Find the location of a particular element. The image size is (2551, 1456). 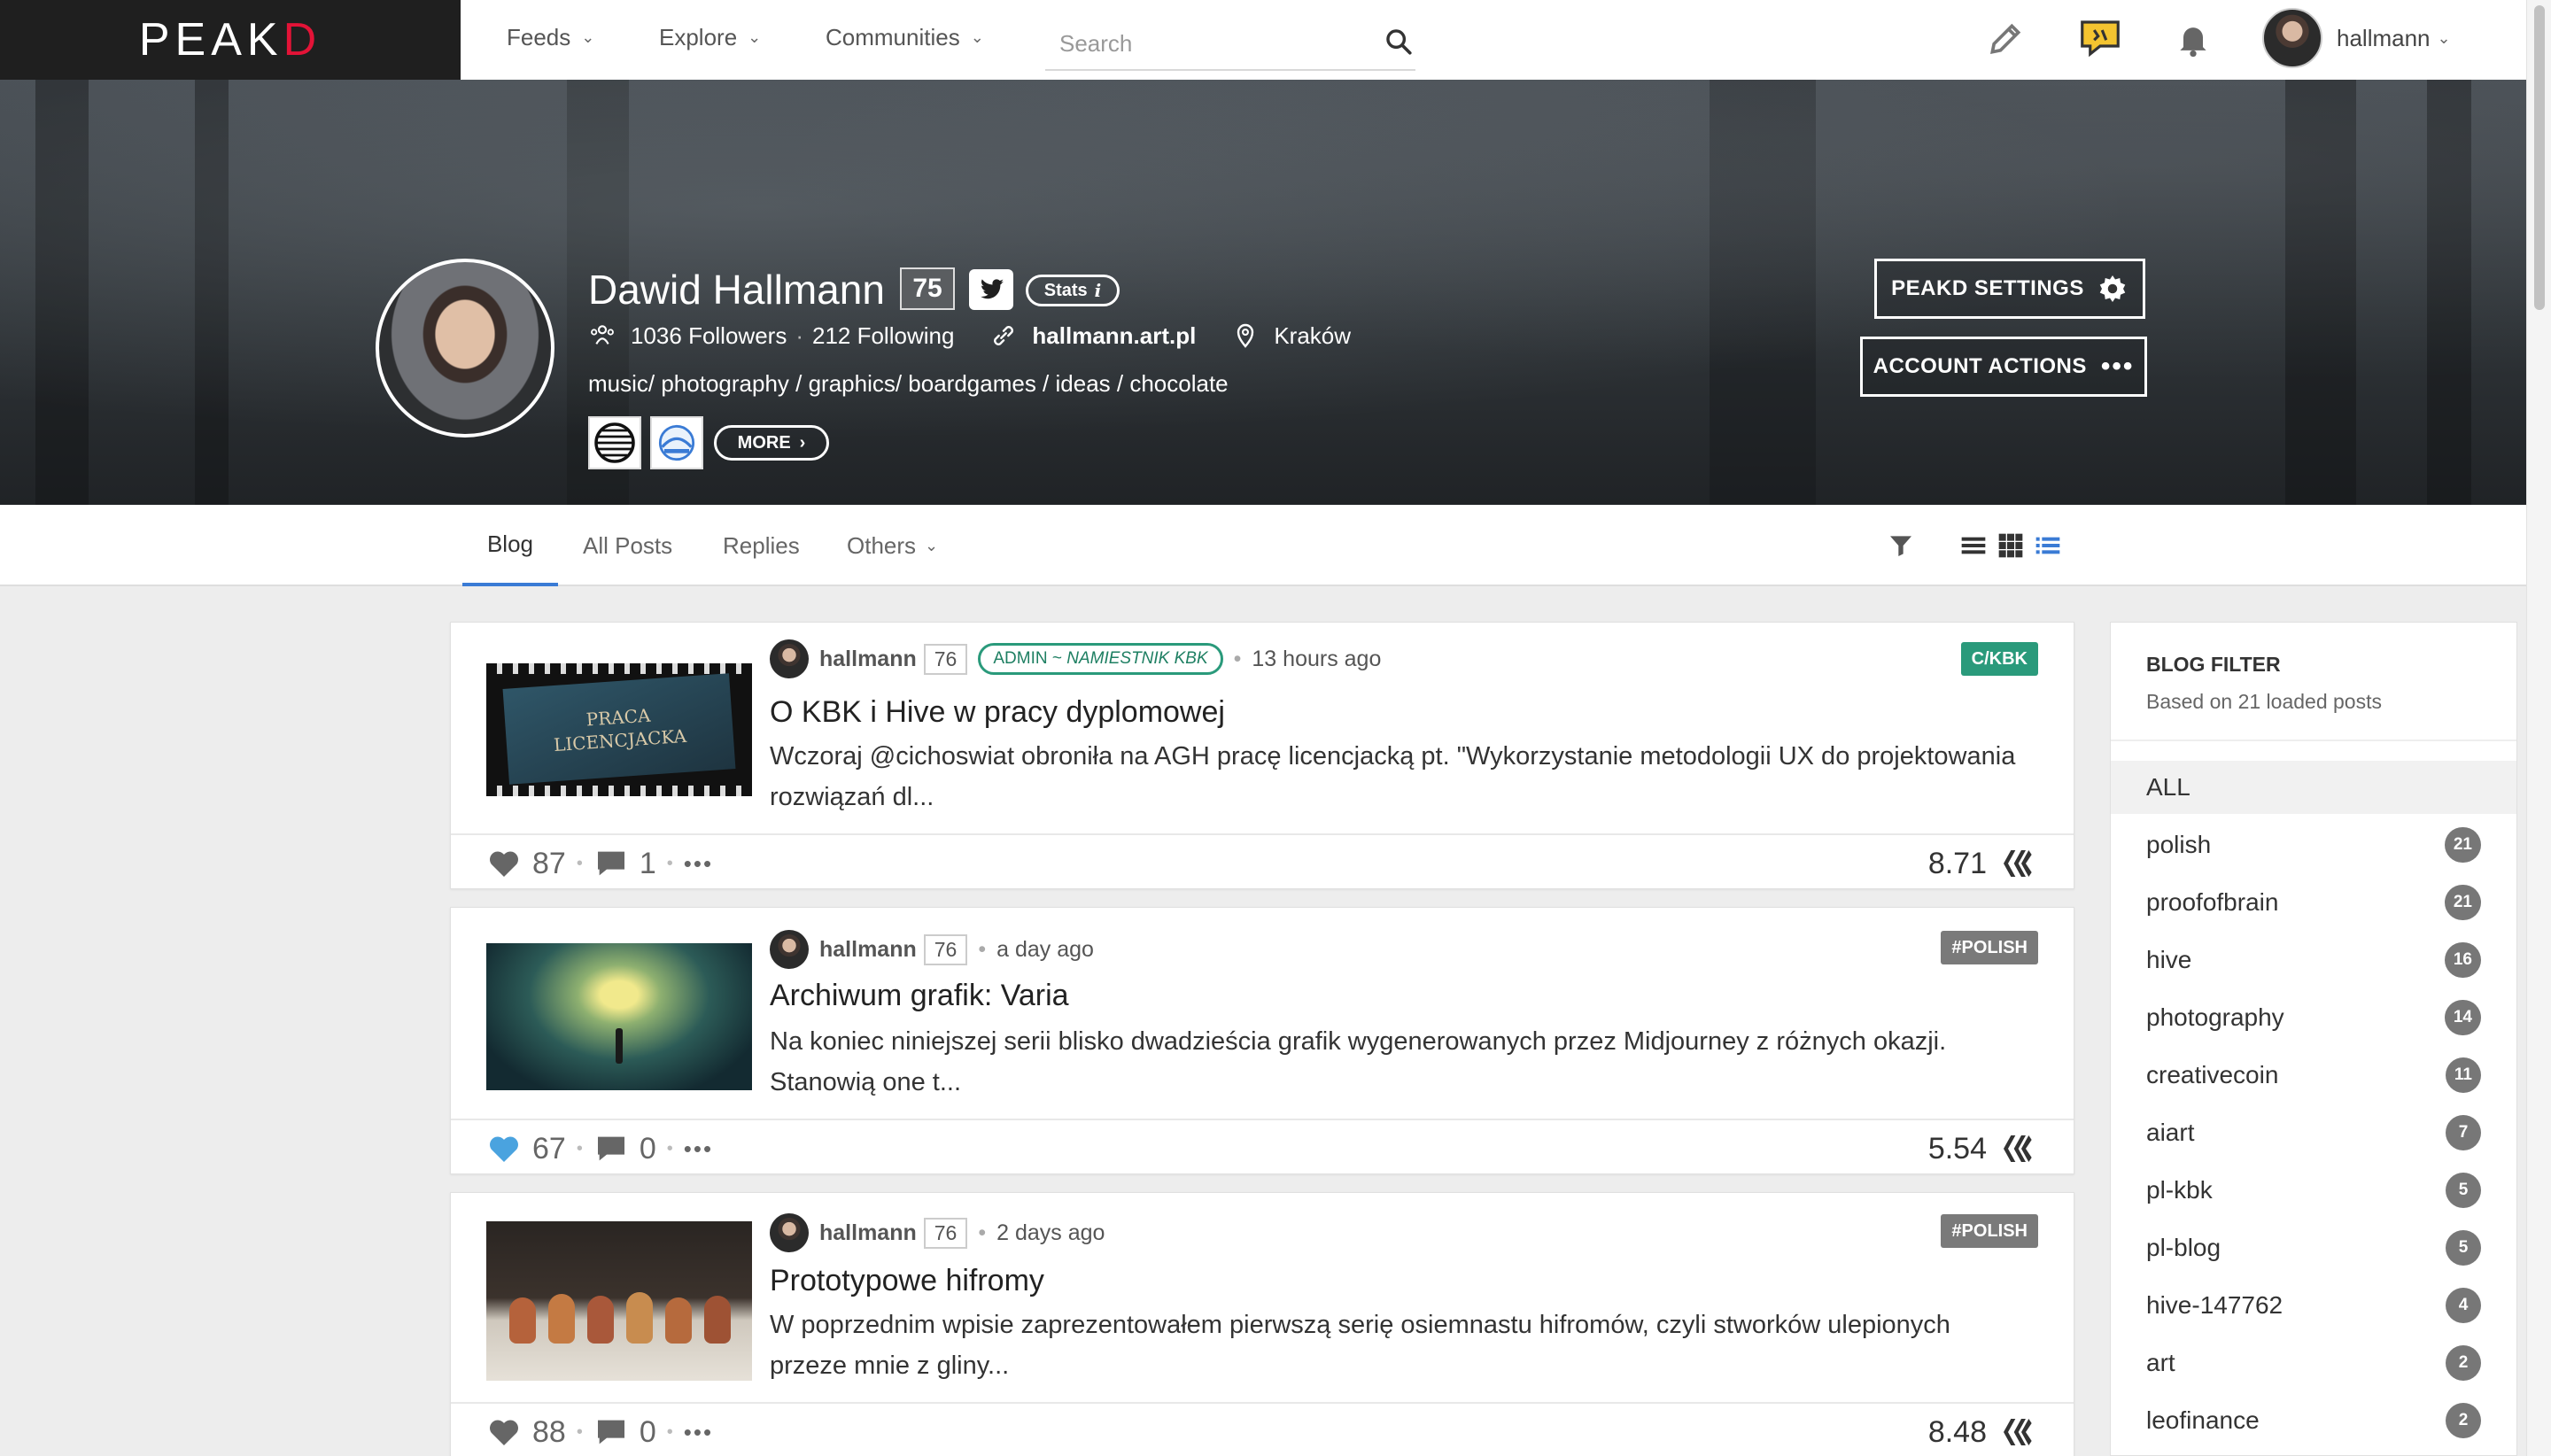

post-title: Prototypowe hifromy is located at coordinates (907, 1281).